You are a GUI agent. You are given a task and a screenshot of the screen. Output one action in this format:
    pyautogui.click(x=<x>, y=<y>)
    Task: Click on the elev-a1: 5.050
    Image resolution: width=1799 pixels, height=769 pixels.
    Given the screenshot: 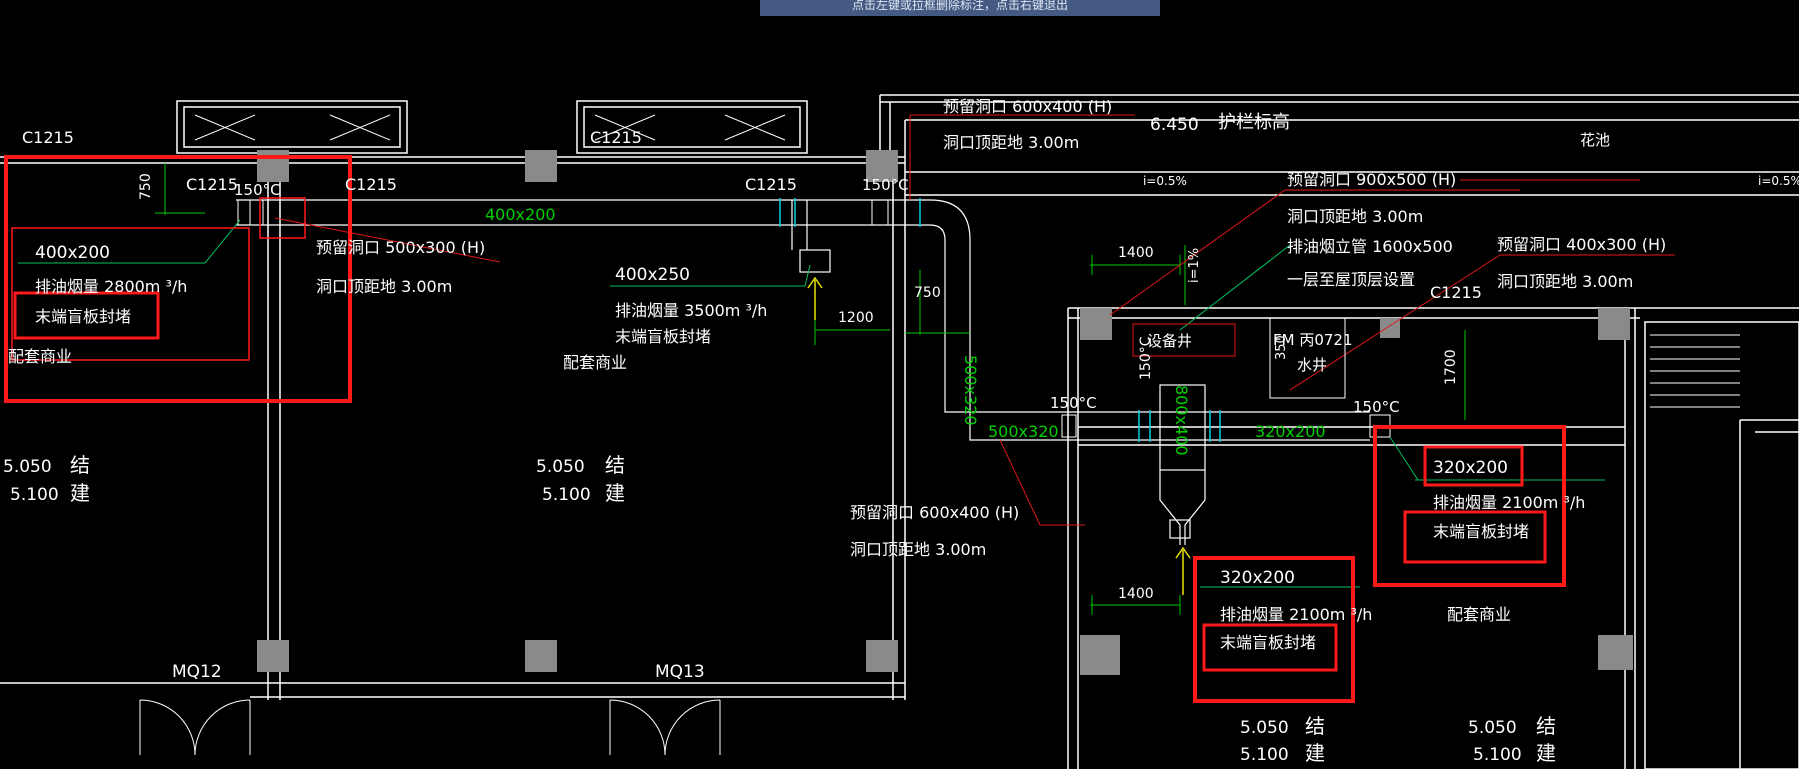 What is the action you would take?
    pyautogui.click(x=27, y=467)
    